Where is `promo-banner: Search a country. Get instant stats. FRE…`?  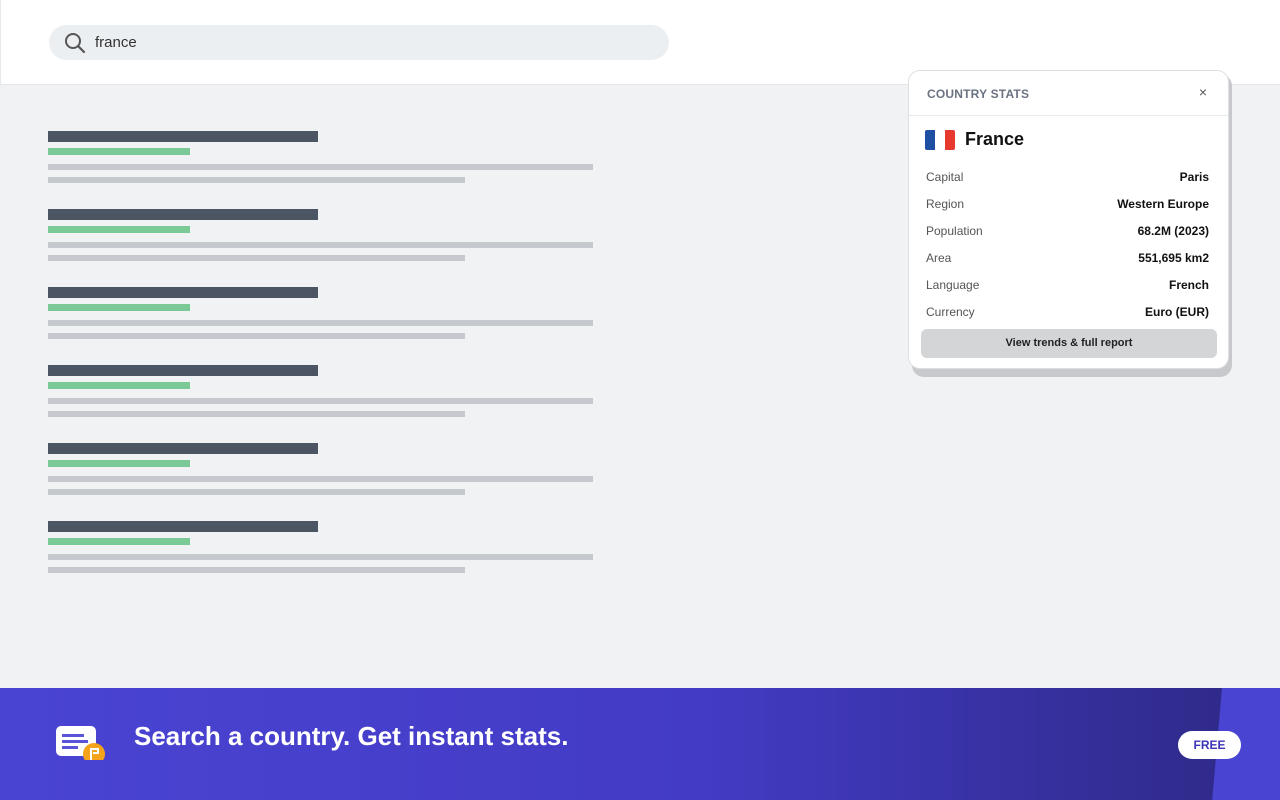 promo-banner: Search a country. Get instant stats. FRE… is located at coordinates (640, 744).